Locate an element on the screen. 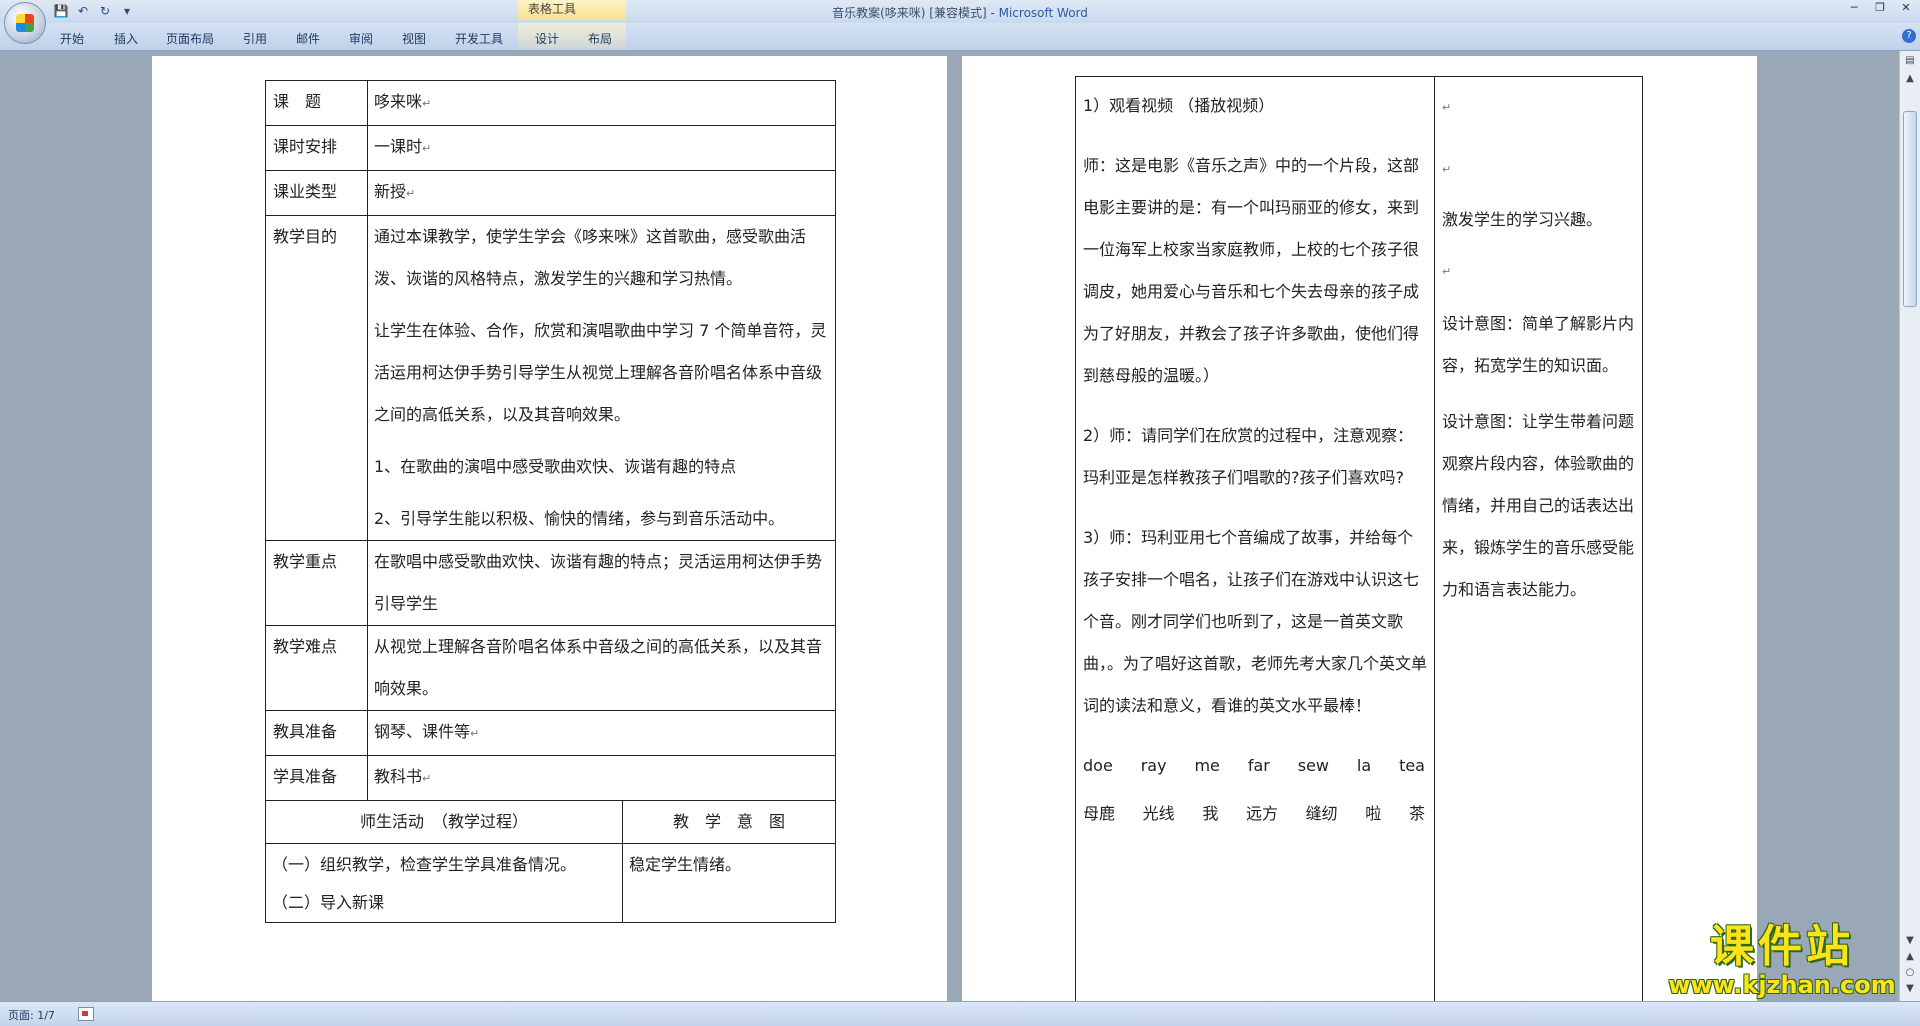 The height and width of the screenshot is (1026, 1920). minimize-icon: ─ is located at coordinates (1854, 7).